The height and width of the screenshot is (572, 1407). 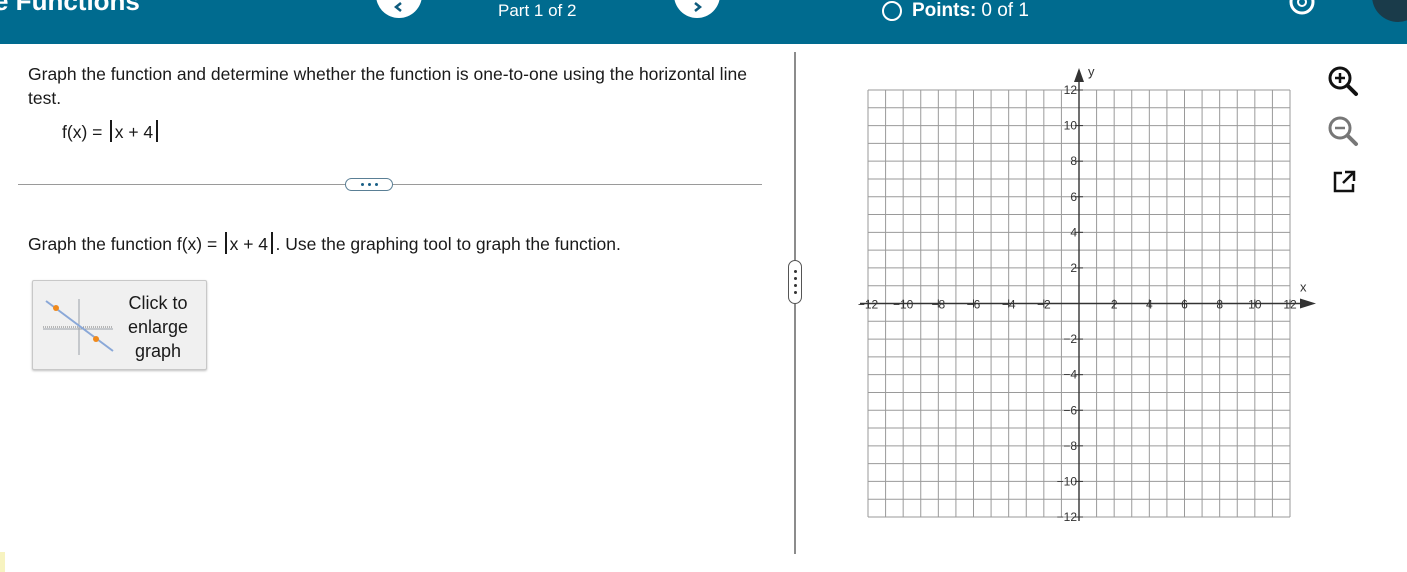 What do you see at coordinates (1070, 410) in the screenshot?
I see `y-tick-label: −6` at bounding box center [1070, 410].